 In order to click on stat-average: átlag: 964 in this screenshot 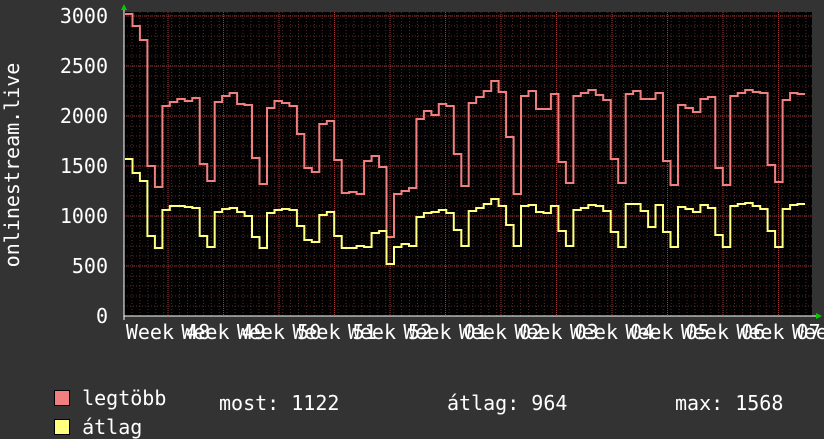, I will do `click(507, 403)`.